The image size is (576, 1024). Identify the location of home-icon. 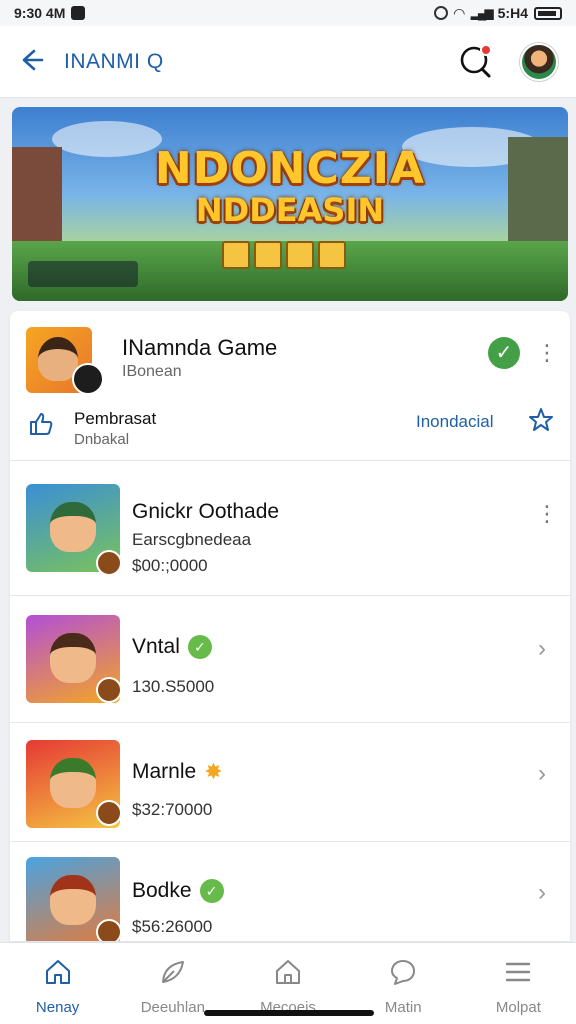
(58, 973).